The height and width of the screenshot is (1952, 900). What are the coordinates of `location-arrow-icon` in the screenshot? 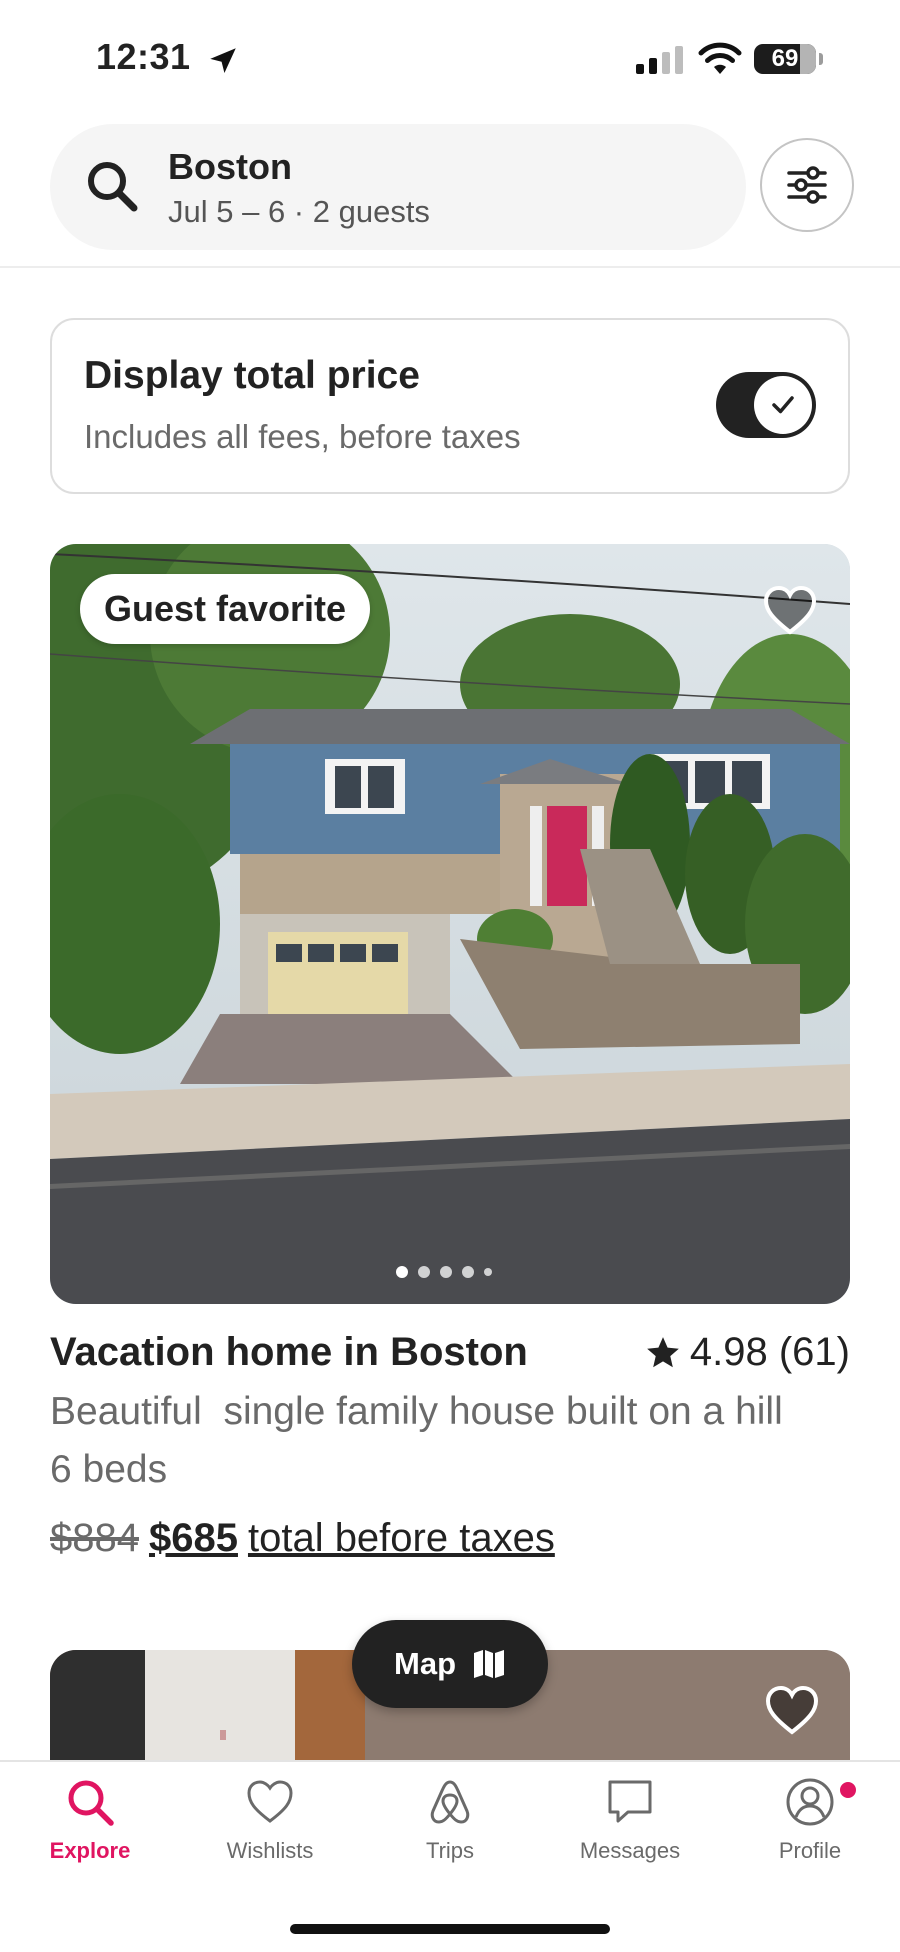 It's located at (223, 61).